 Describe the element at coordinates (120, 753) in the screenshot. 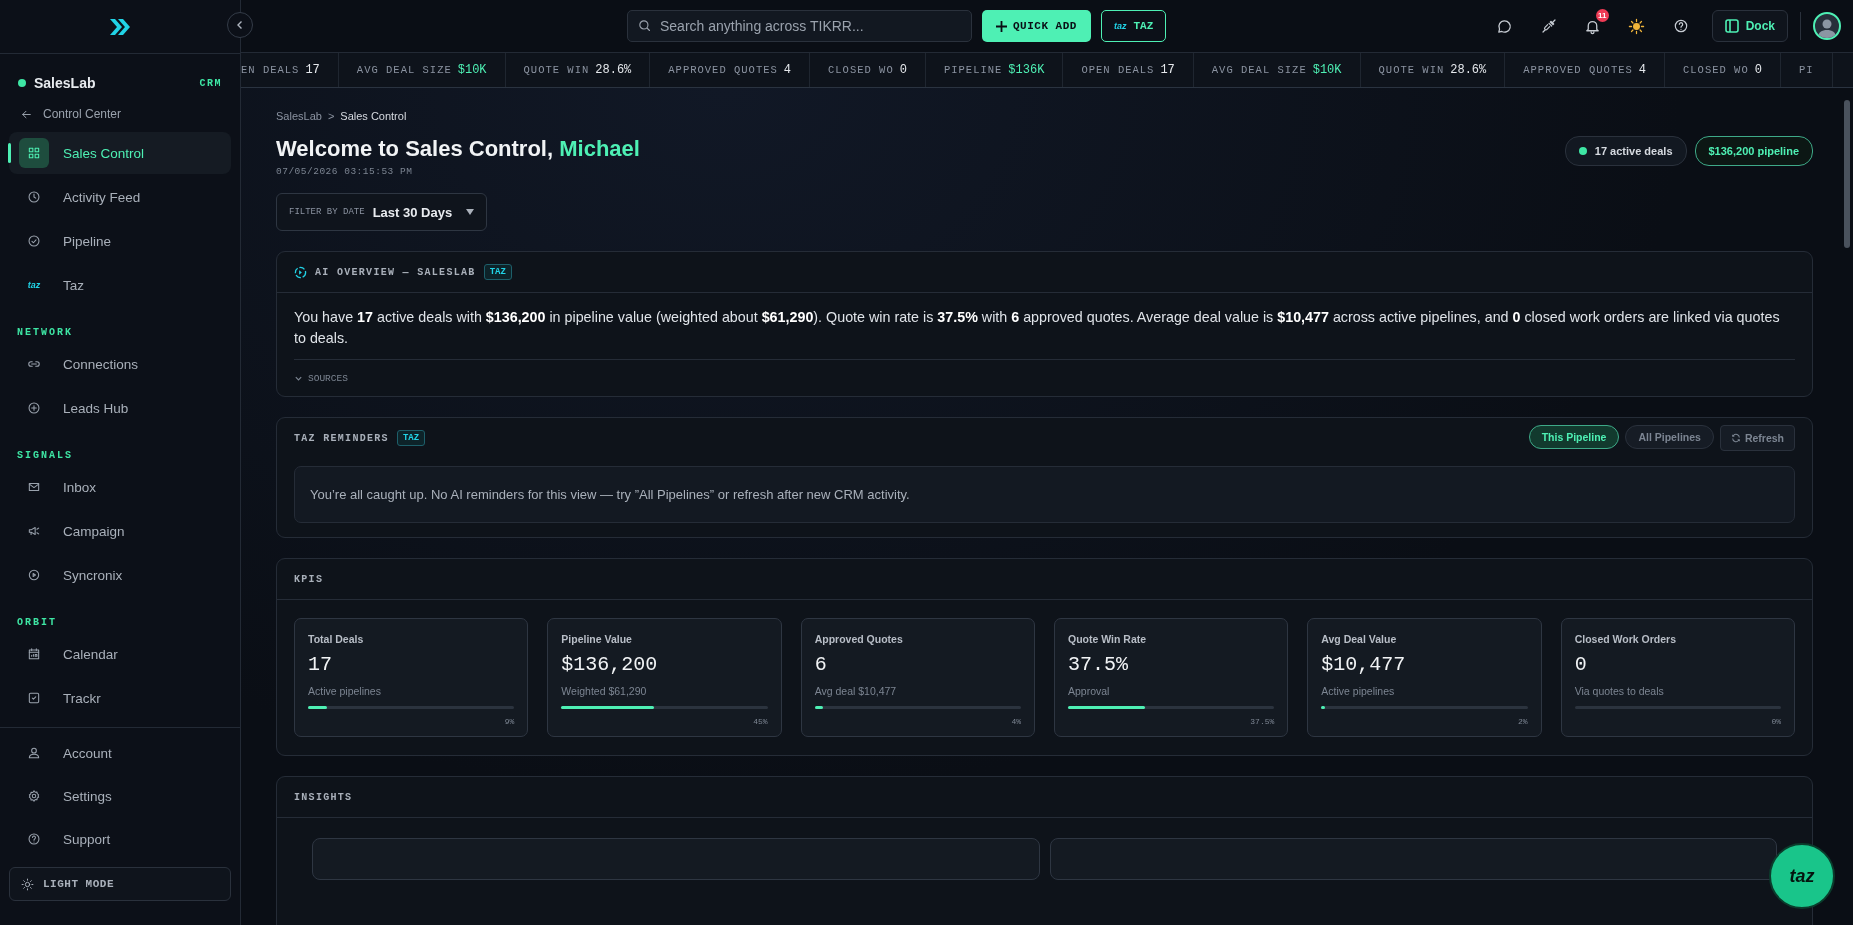

I see `sidebar-item: Account` at that location.